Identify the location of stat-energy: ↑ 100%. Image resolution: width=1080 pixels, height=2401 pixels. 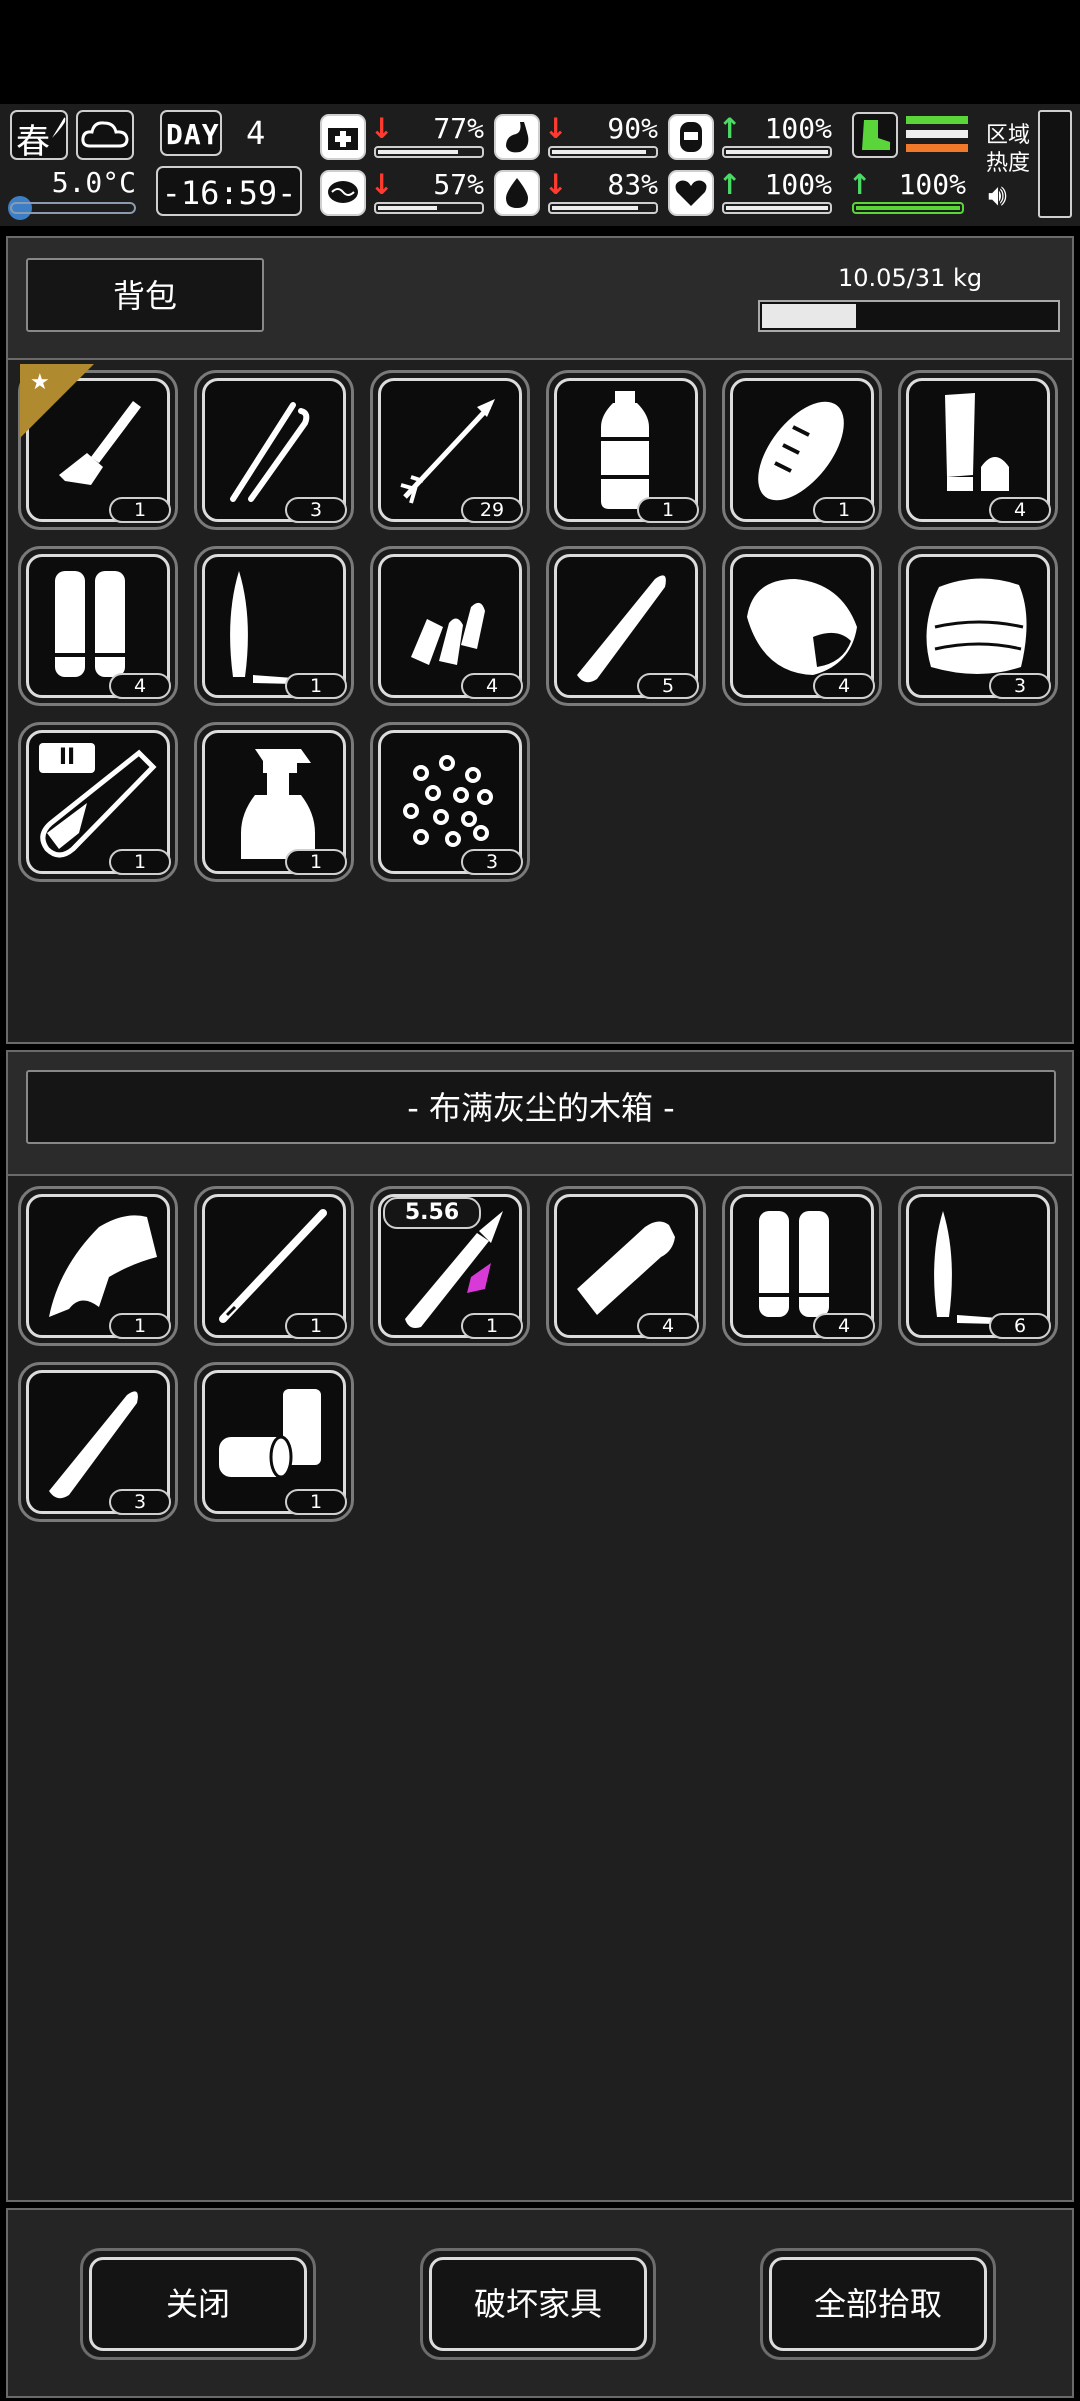
(753, 137).